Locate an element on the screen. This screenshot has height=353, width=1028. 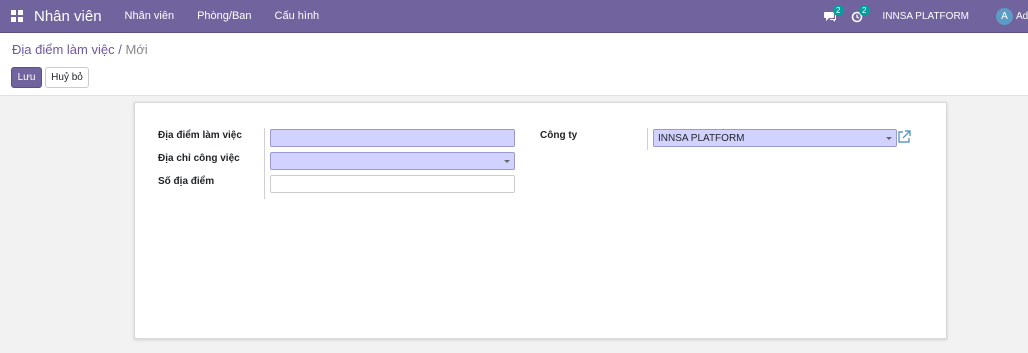
save-button: Lưu is located at coordinates (26, 77).